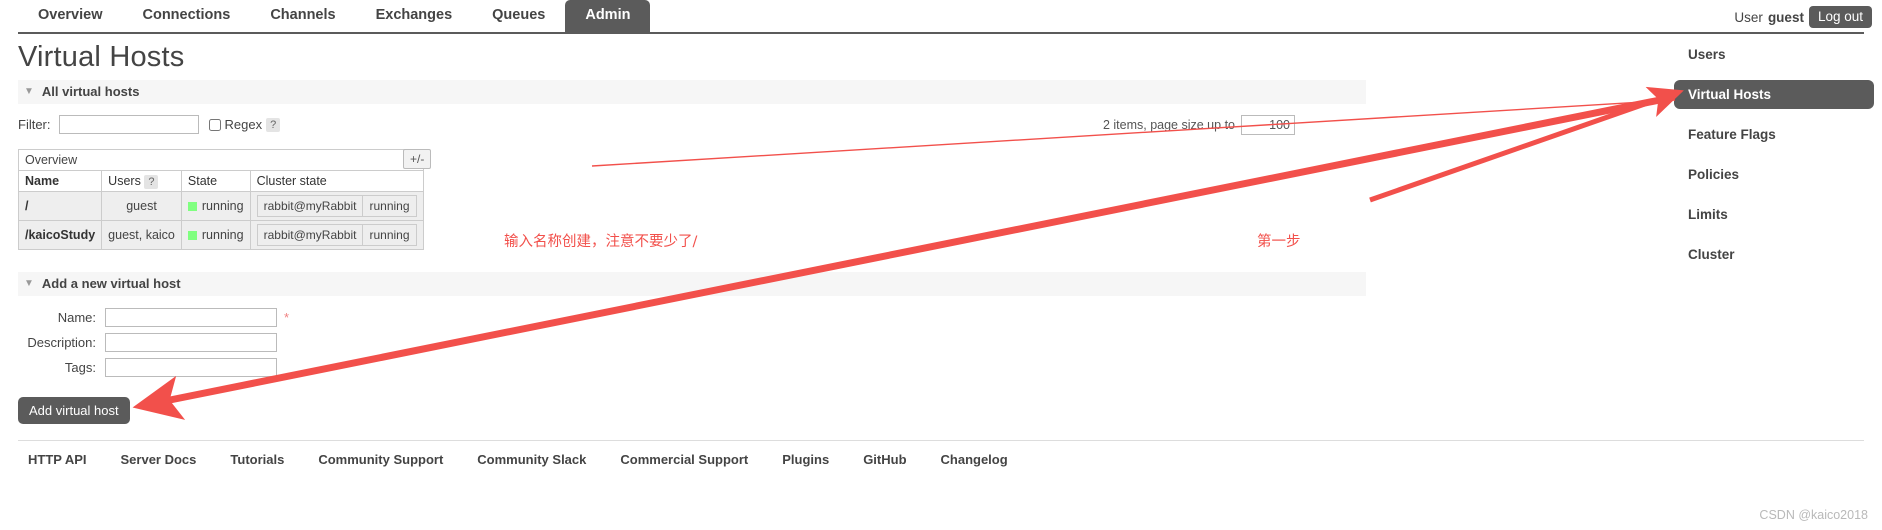 The height and width of the screenshot is (530, 1882). I want to click on nav-tab-queues: Queues, so click(518, 16).